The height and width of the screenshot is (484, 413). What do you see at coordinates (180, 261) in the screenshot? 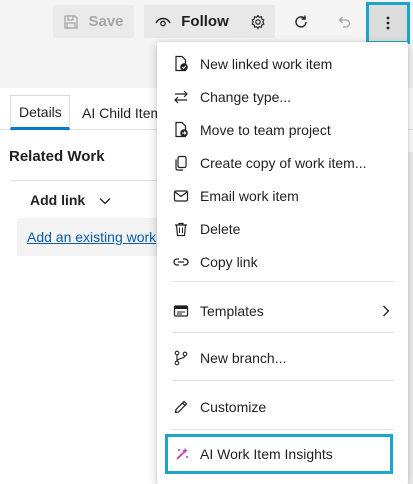
I see `link-icon` at bounding box center [180, 261].